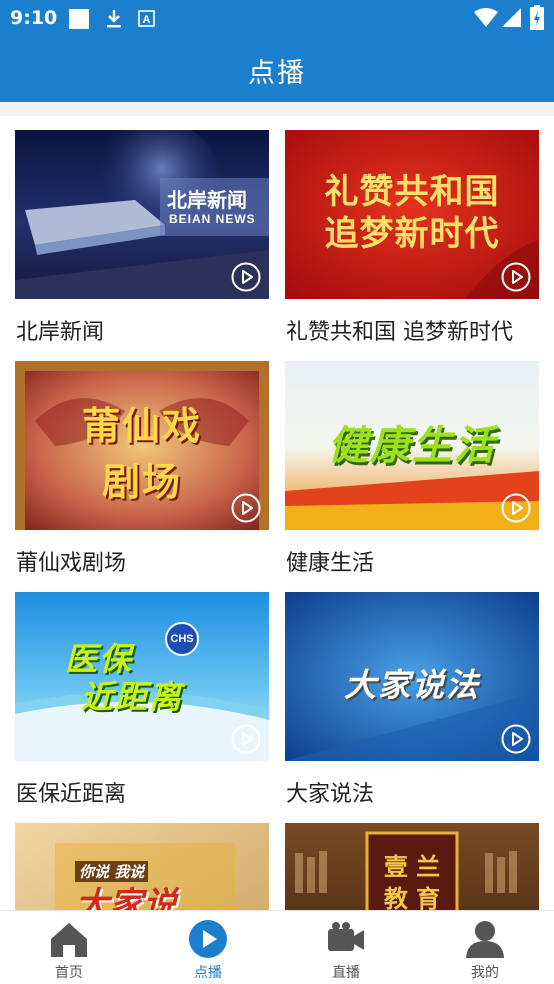  I want to click on program-card: 莆仙戏 剧场 莆仙戏剧场, so click(142, 468).